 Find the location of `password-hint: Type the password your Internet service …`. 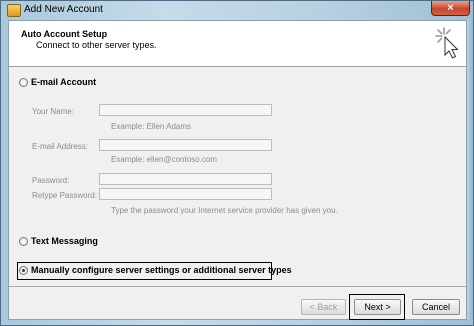

password-hint: Type the password your Internet service … is located at coordinates (224, 210).